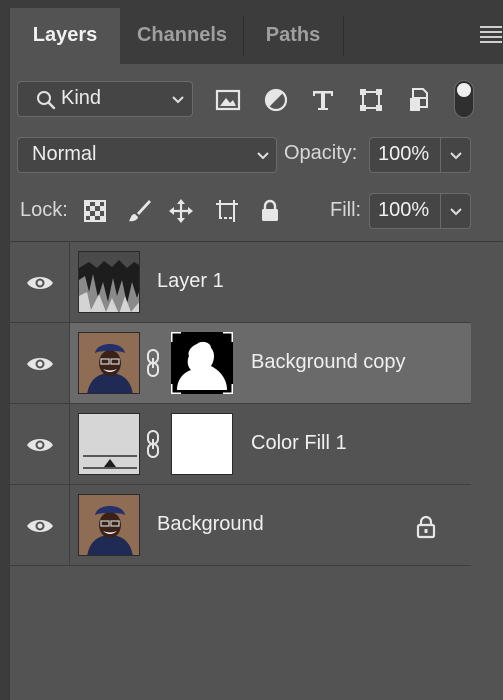 The image size is (503, 700). What do you see at coordinates (321, 153) in the screenshot?
I see `opacity-label: Opacity:` at bounding box center [321, 153].